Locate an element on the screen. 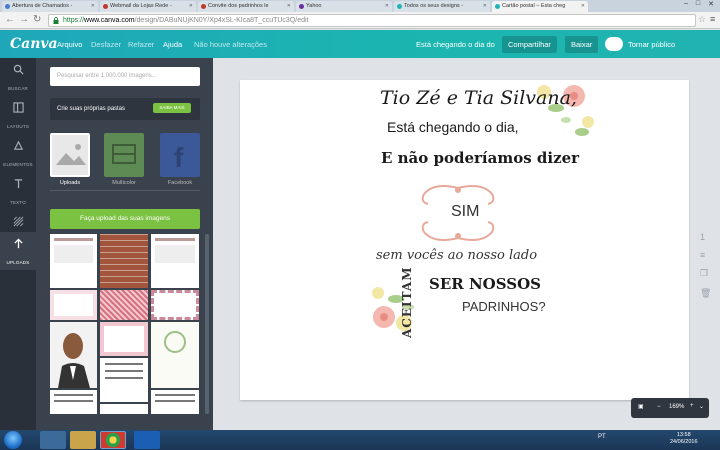 This screenshot has height=450, width=720. card-aceitam: ACEITAM is located at coordinates (407, 303).